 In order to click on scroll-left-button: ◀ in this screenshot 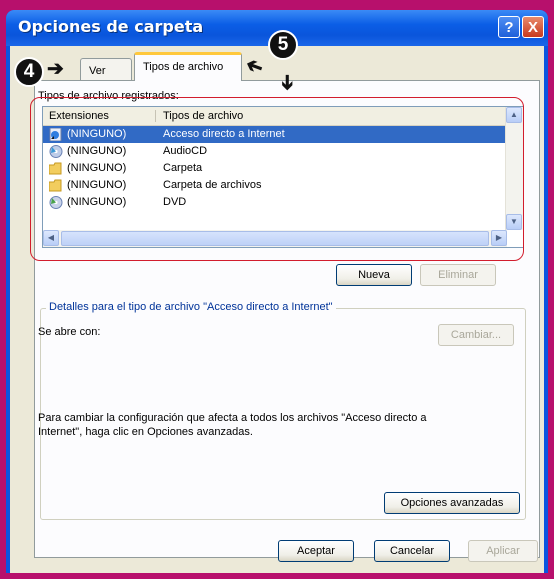, I will do `click(51, 238)`.